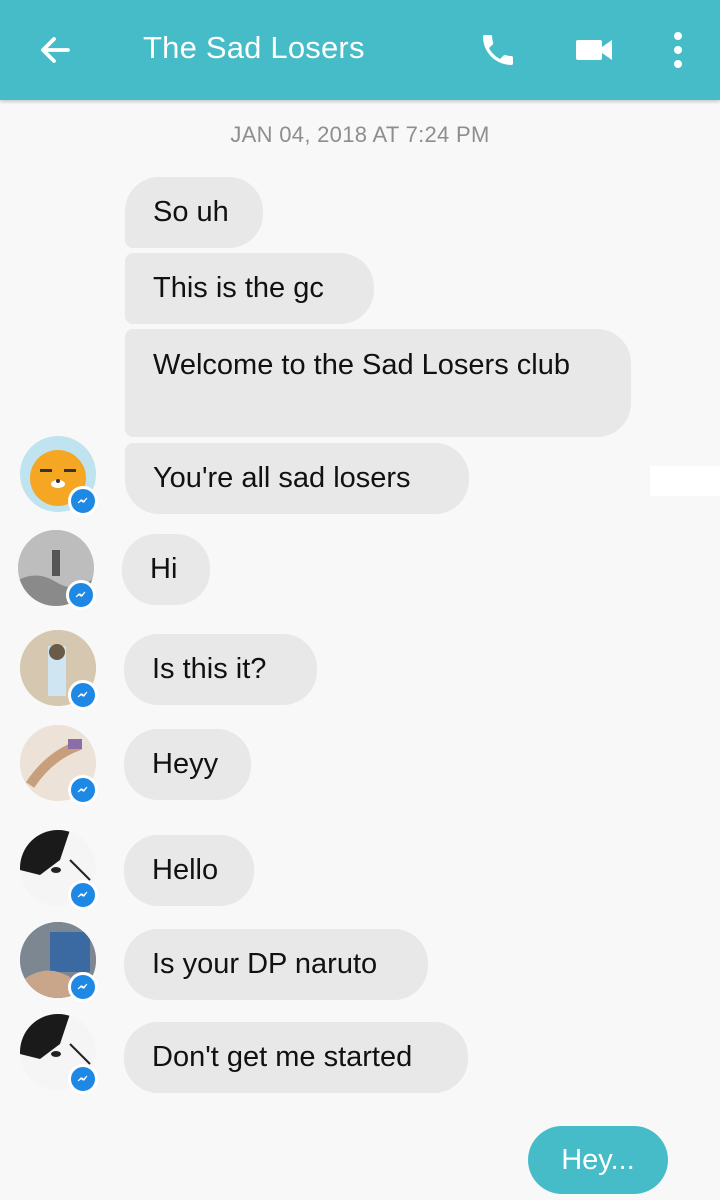  What do you see at coordinates (187, 764) in the screenshot?
I see `message-bubble: Heyy` at bounding box center [187, 764].